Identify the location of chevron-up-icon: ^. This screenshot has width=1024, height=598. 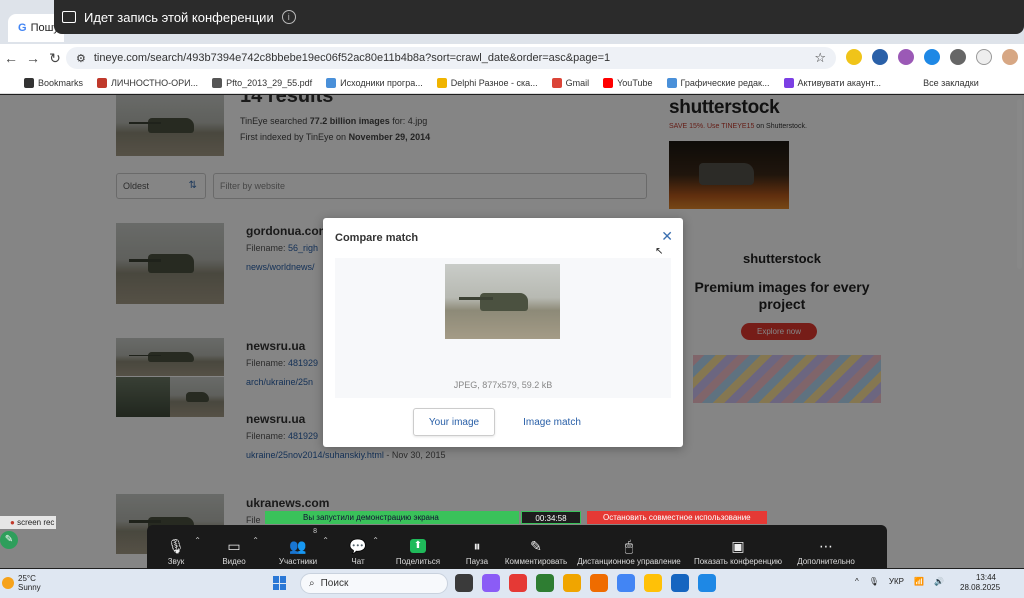
(857, 581).